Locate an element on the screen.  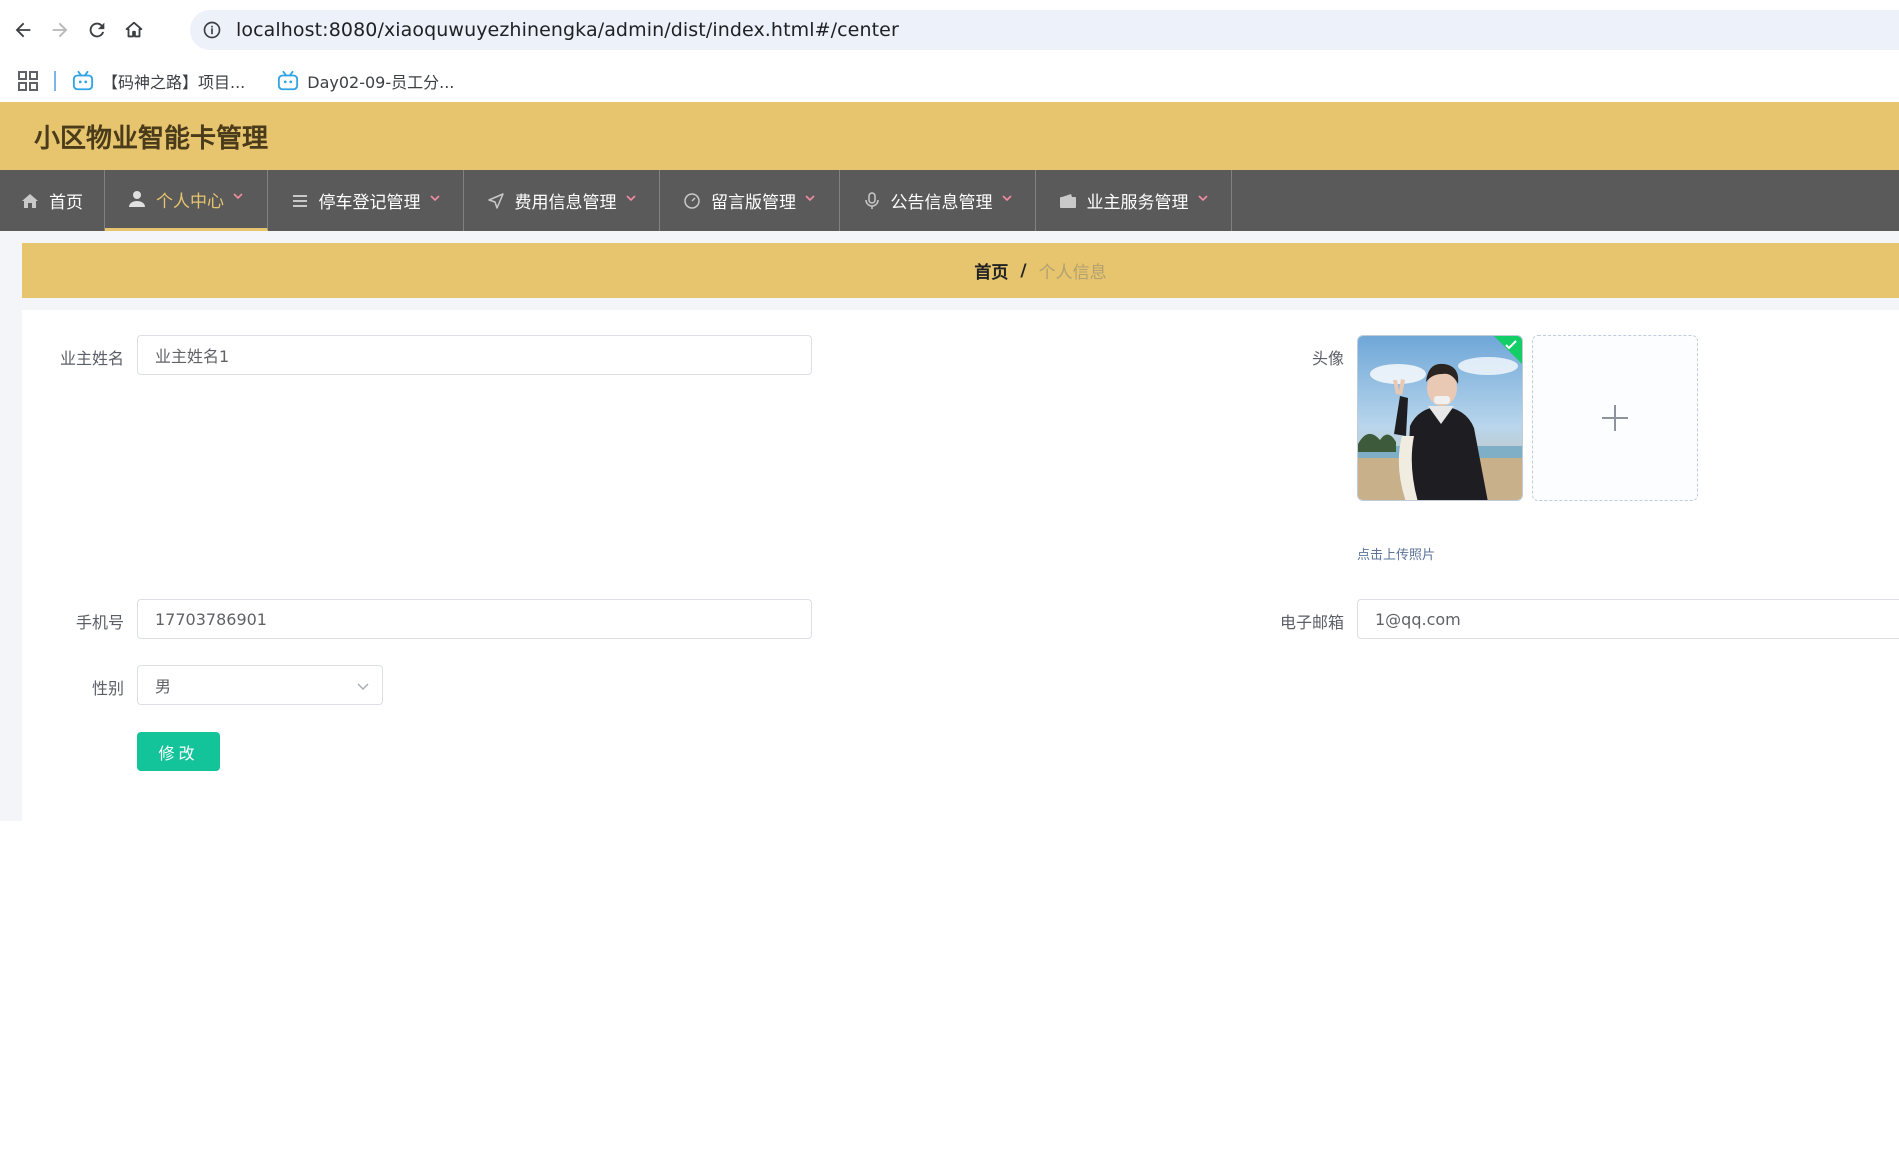
send-icon is located at coordinates (496, 201).